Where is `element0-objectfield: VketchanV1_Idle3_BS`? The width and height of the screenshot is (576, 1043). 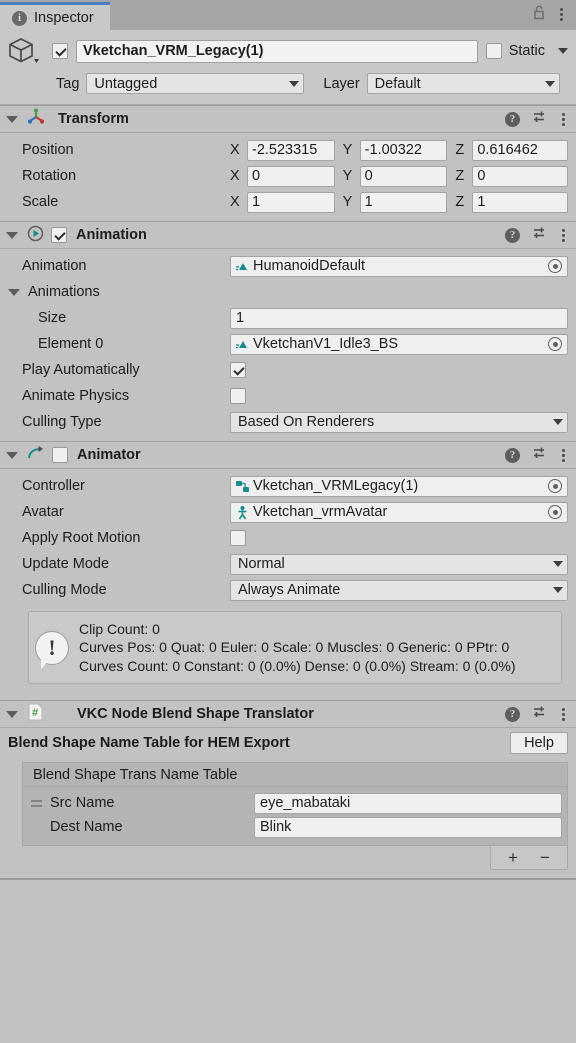 element0-objectfield: VketchanV1_Idle3_BS is located at coordinates (399, 344).